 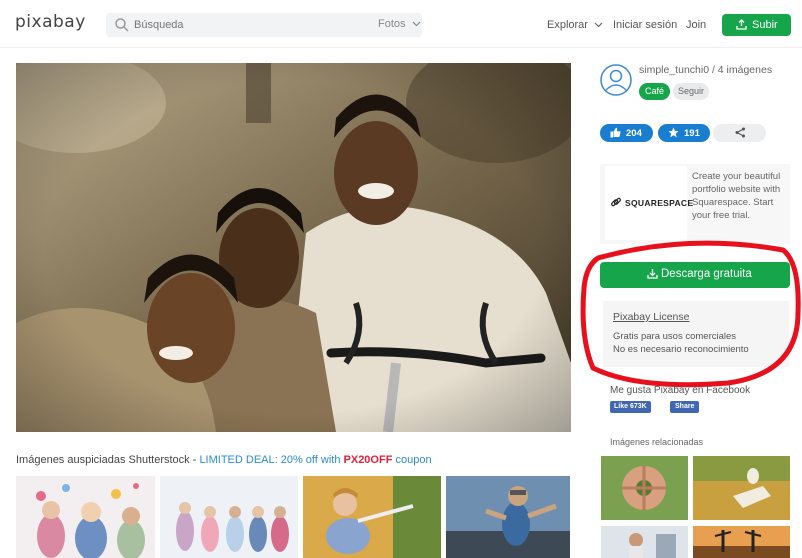 I want to click on upload-button: Subir, so click(x=756, y=25).